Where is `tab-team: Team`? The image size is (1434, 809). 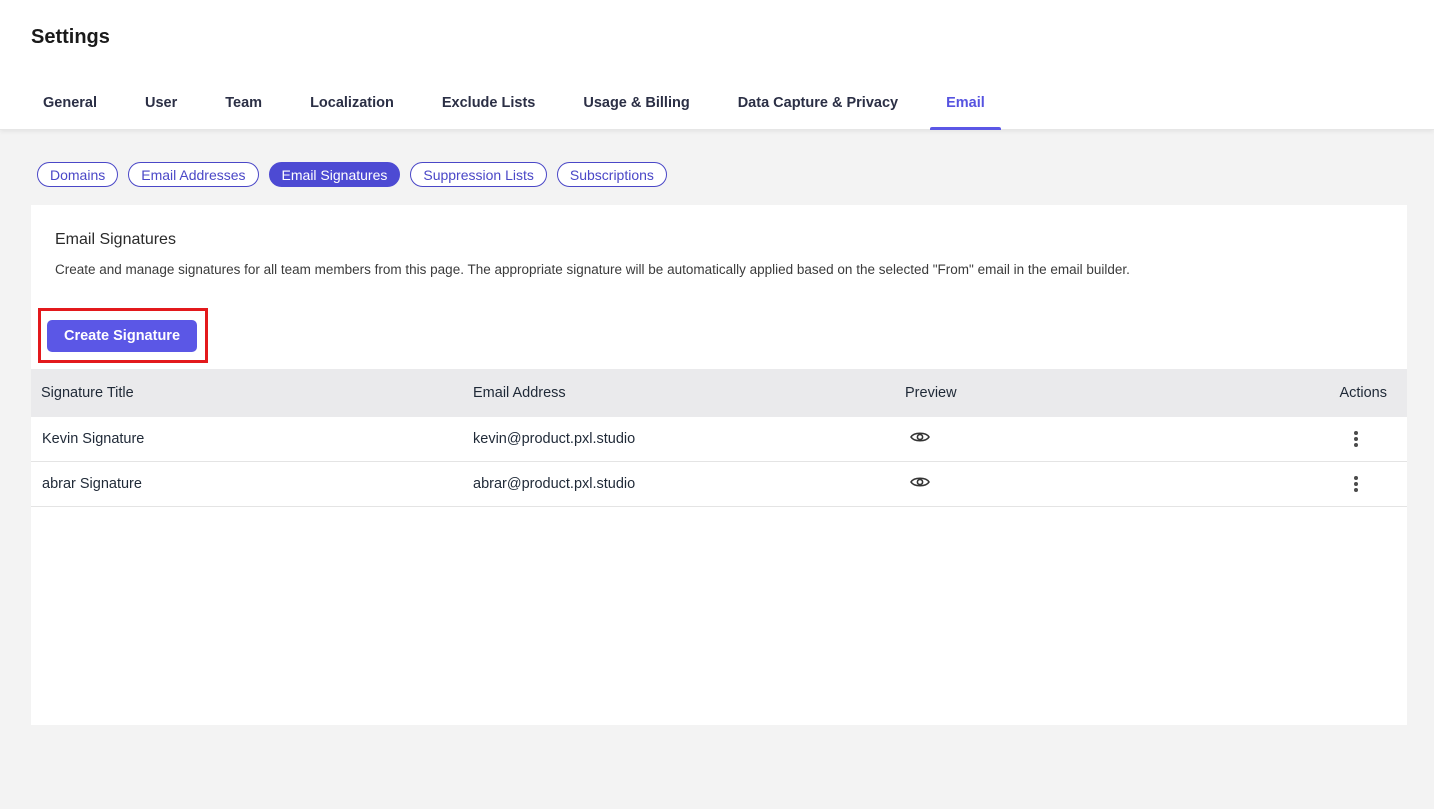
tab-team: Team is located at coordinates (243, 102).